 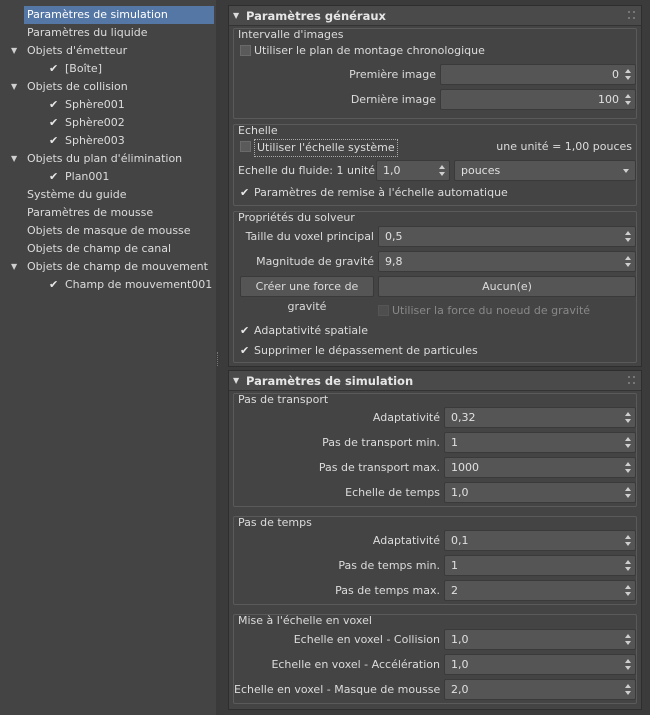 What do you see at coordinates (138, 123) in the screenshot?
I see `tree-item: Sphère002` at bounding box center [138, 123].